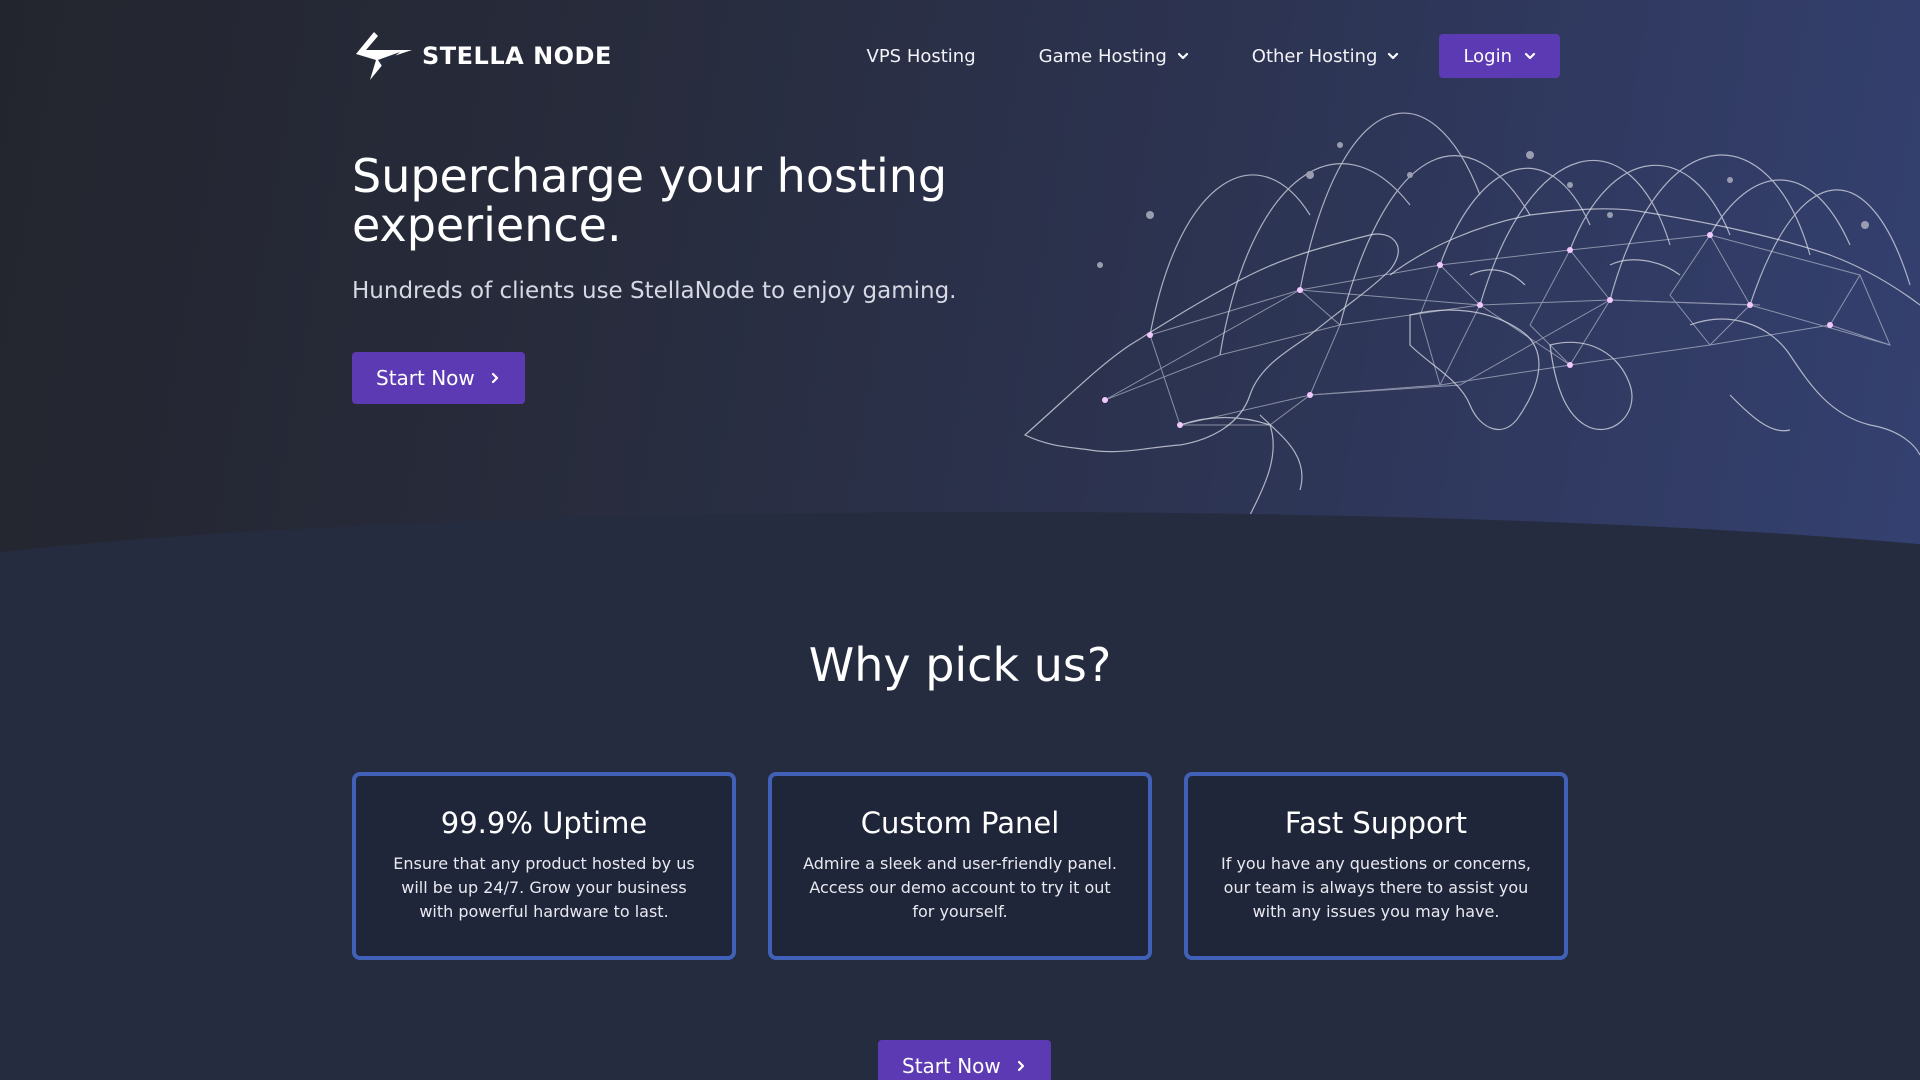 The height and width of the screenshot is (1080, 1920). I want to click on nav-vps-hosting: VPS Hosting, so click(921, 56).